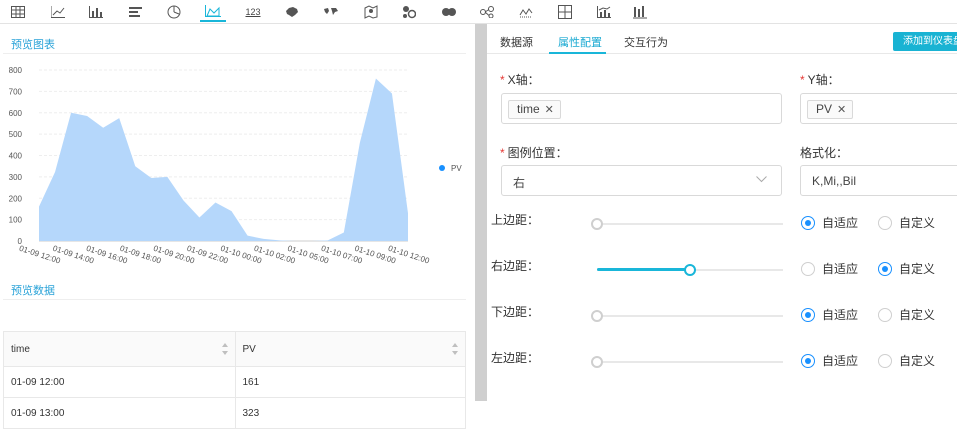 This screenshot has height=429, width=957. Describe the element at coordinates (119, 382) in the screenshot. I see `table-cell: 01-09 12:00` at that location.